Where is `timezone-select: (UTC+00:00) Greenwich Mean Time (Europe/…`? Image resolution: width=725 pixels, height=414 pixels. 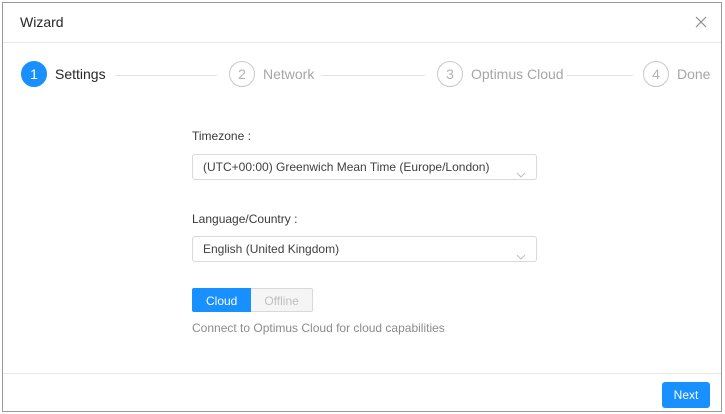 timezone-select: (UTC+00:00) Greenwich Mean Time (Europe/… is located at coordinates (364, 167).